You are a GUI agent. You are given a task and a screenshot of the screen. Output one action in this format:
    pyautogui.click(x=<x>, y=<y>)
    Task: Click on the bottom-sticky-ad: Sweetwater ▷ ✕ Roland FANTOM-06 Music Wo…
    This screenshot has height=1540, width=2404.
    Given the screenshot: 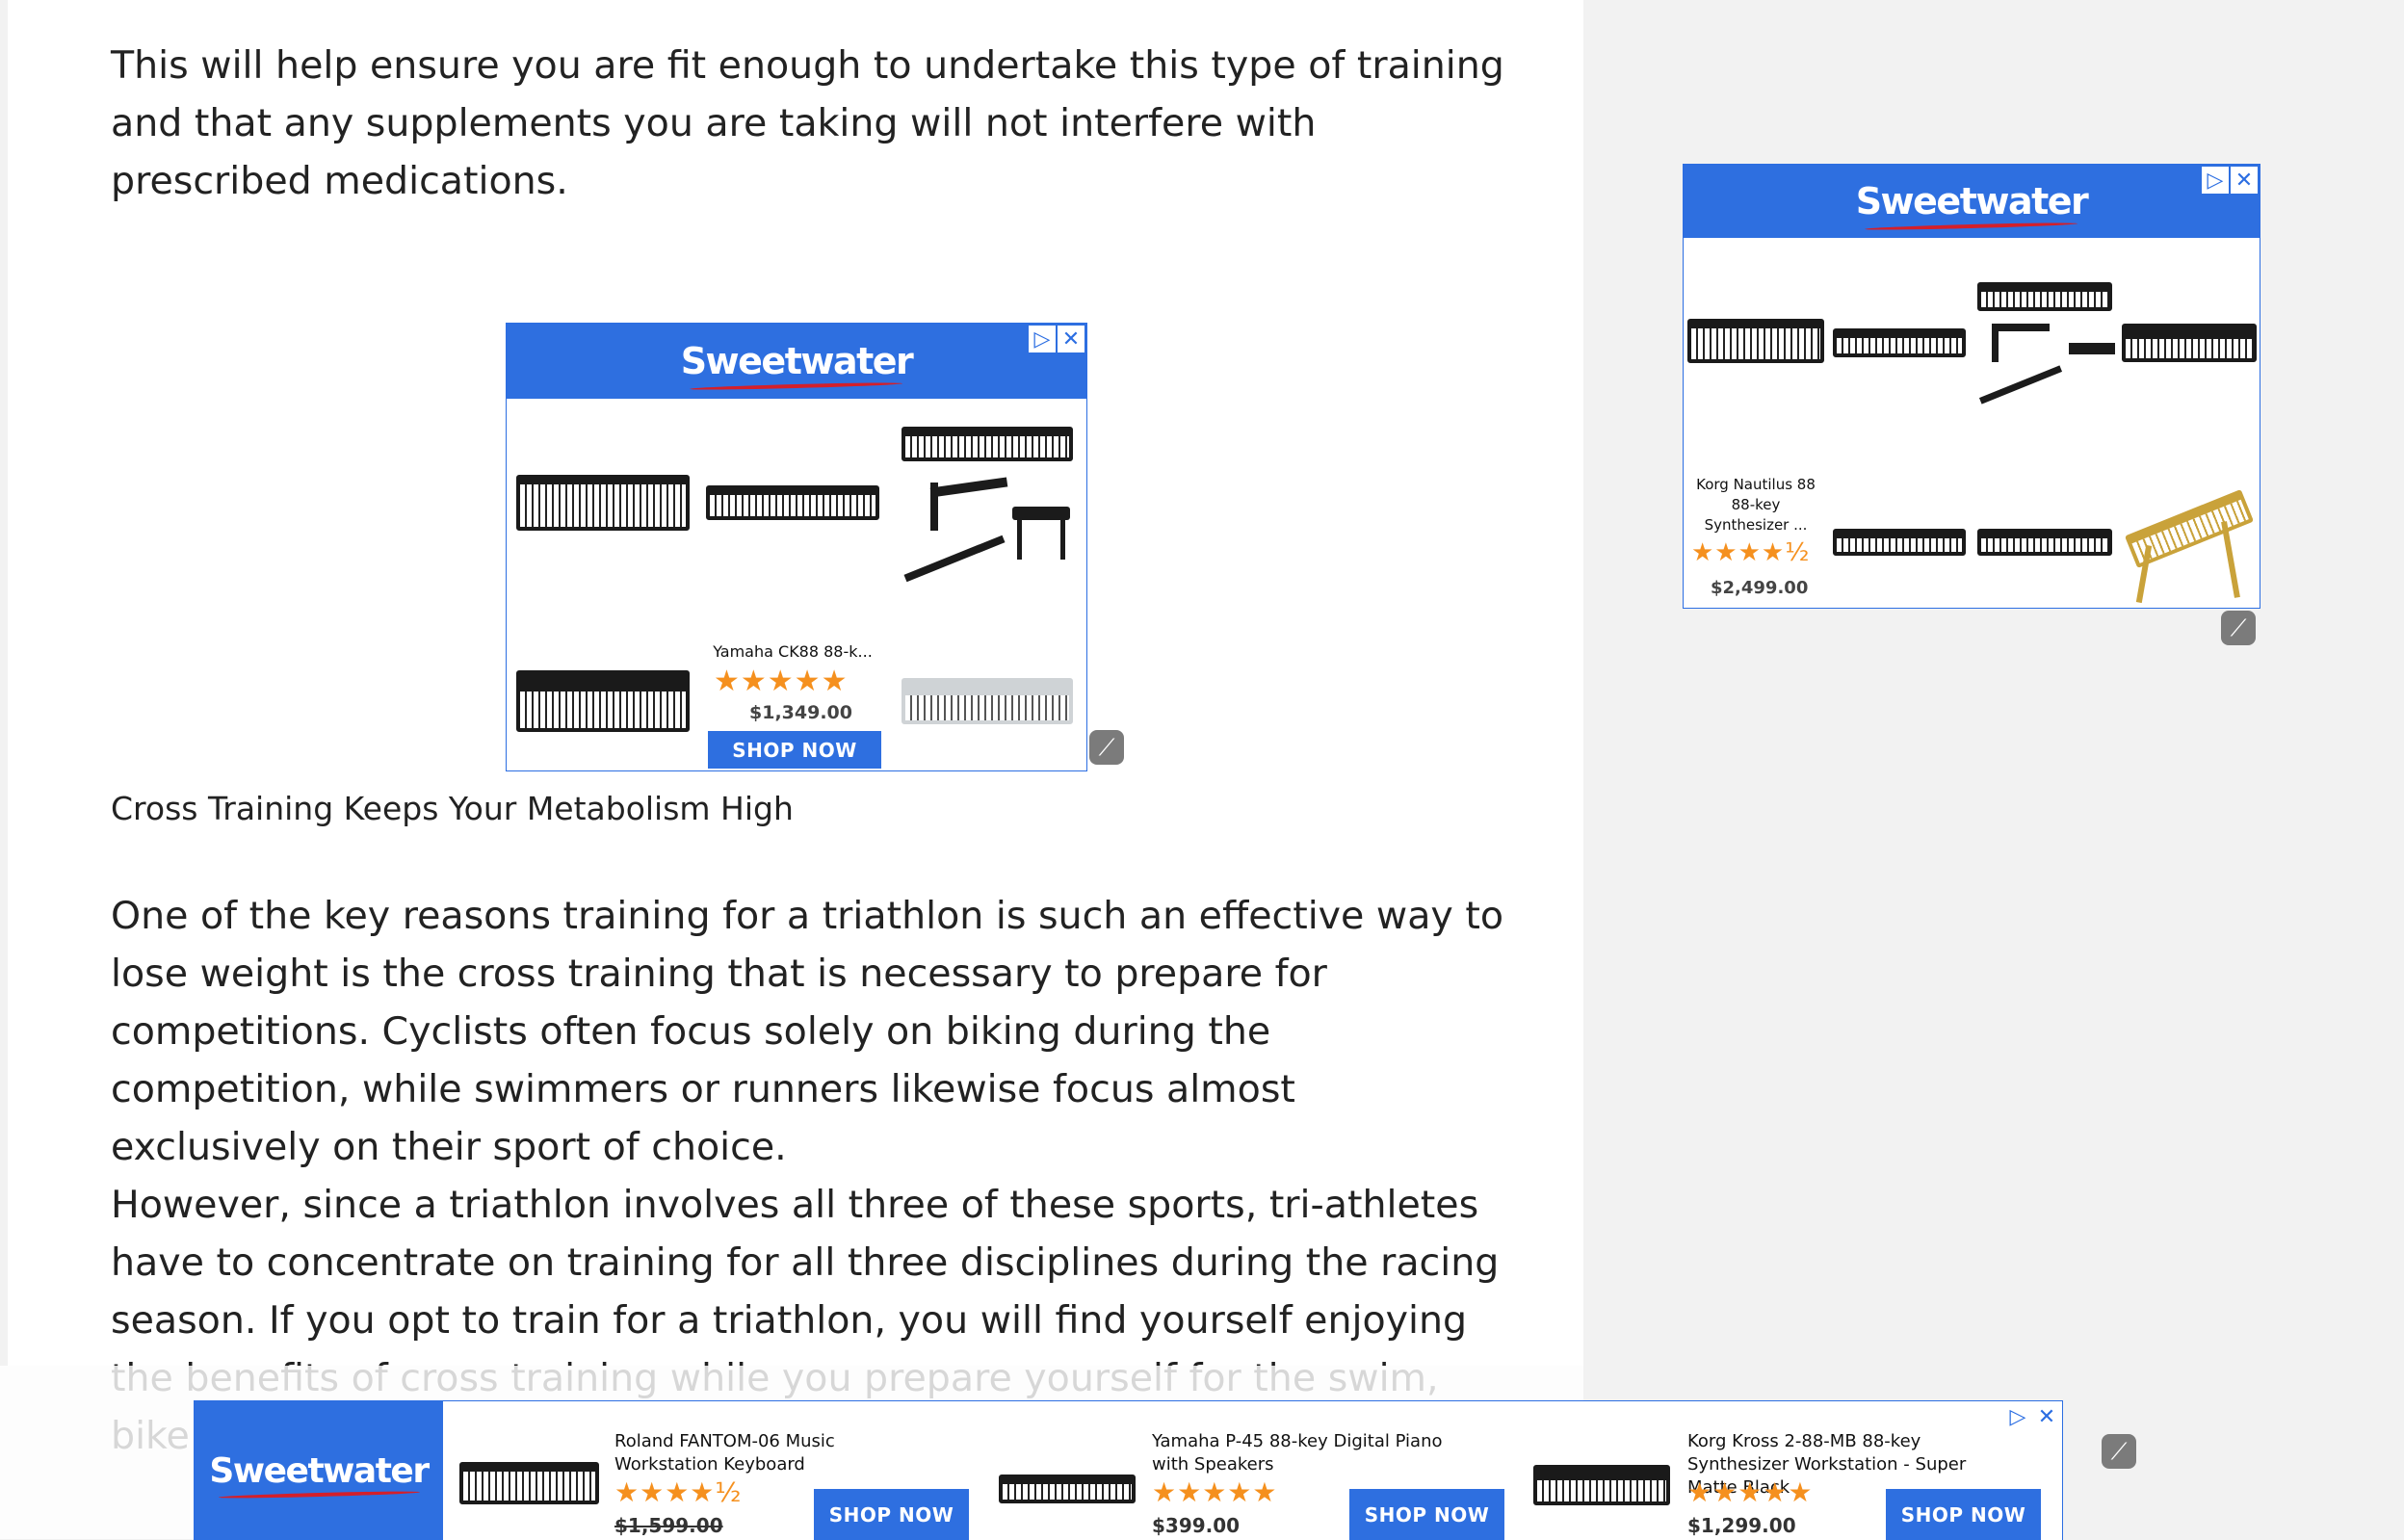 What is the action you would take?
    pyautogui.click(x=1128, y=1470)
    